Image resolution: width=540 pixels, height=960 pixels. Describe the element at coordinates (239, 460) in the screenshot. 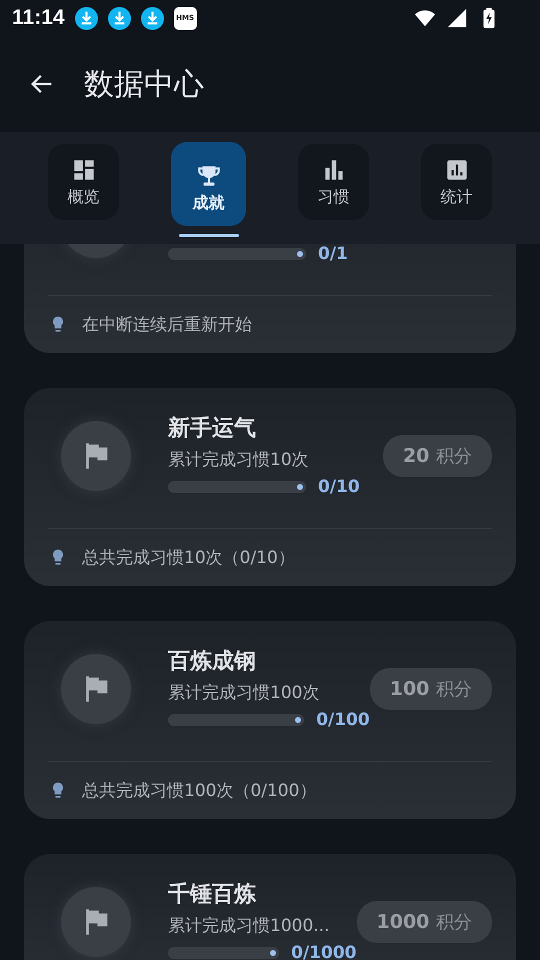

I see `achievement-description: 累计完成习惯10次` at that location.